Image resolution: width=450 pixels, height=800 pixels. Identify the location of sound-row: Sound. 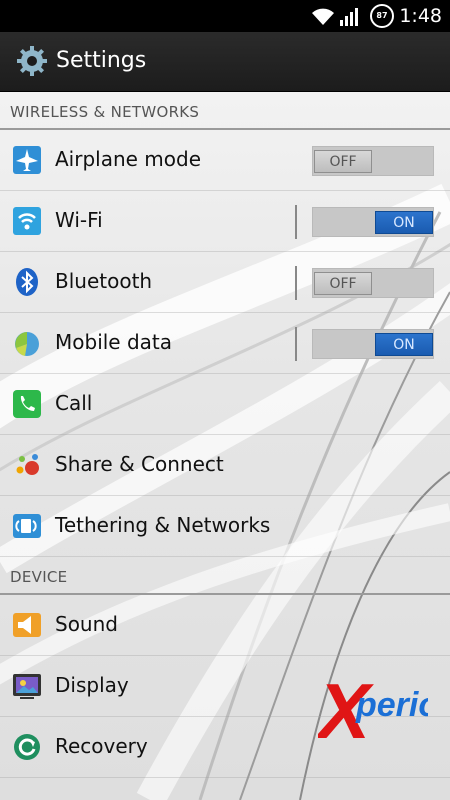
(225, 625).